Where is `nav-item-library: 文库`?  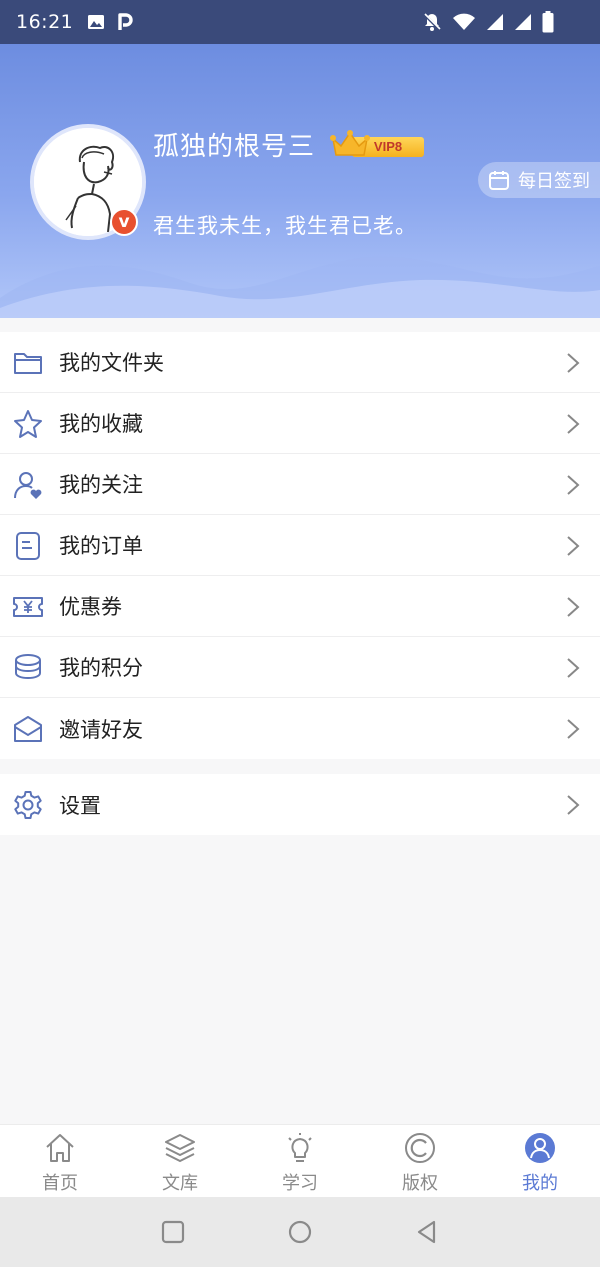 nav-item-library: 文库 is located at coordinates (180, 1161).